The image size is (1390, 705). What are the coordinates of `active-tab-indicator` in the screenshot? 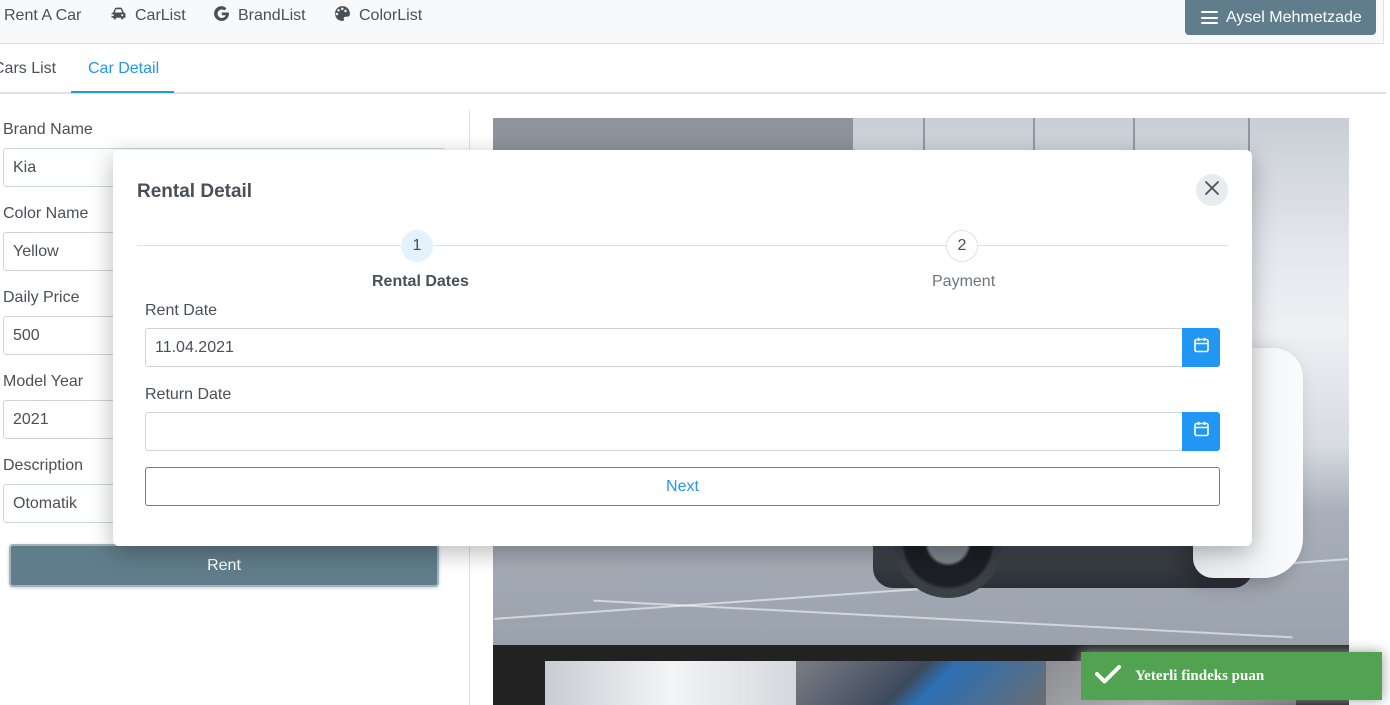 It's located at (122, 92).